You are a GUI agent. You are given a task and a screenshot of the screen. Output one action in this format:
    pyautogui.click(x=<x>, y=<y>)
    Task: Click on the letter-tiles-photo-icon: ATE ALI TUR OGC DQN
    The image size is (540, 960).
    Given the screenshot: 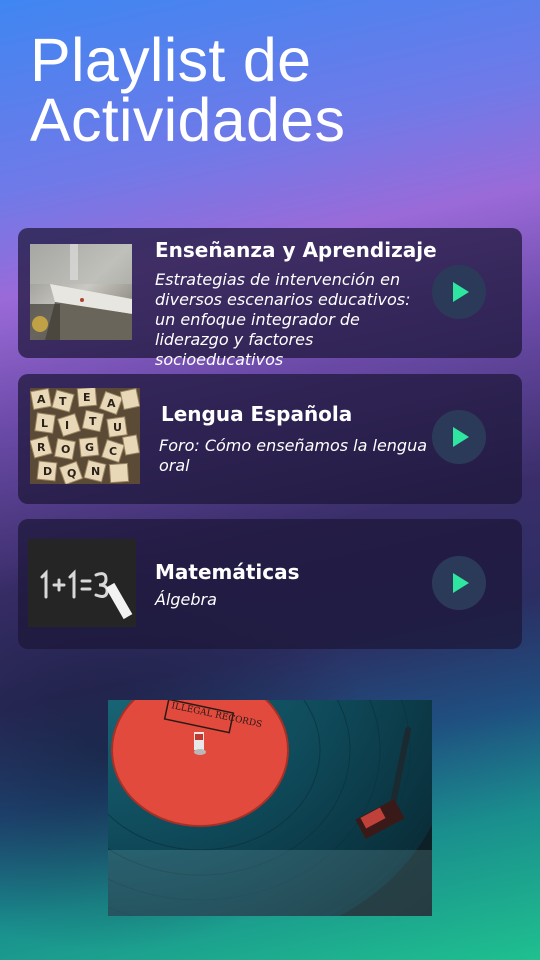 What is the action you would take?
    pyautogui.click(x=85, y=436)
    